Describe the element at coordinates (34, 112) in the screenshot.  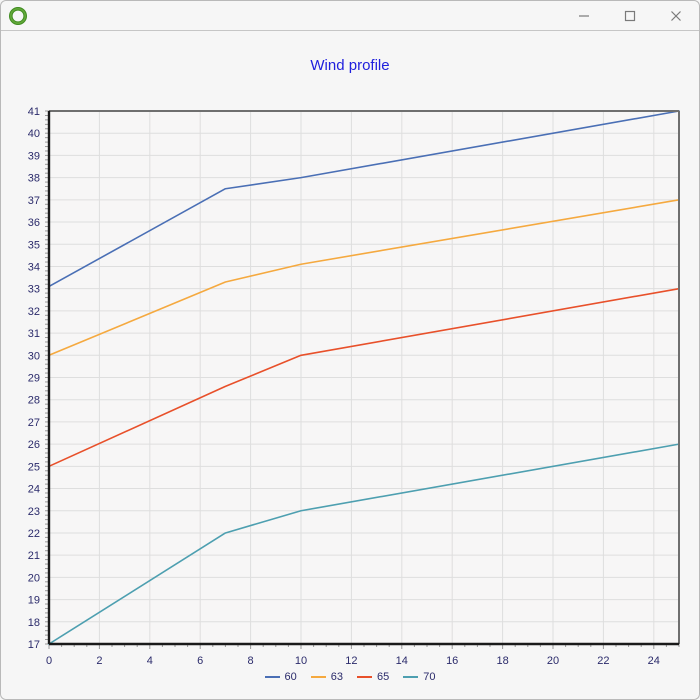
I see `axis-label-y: 41` at that location.